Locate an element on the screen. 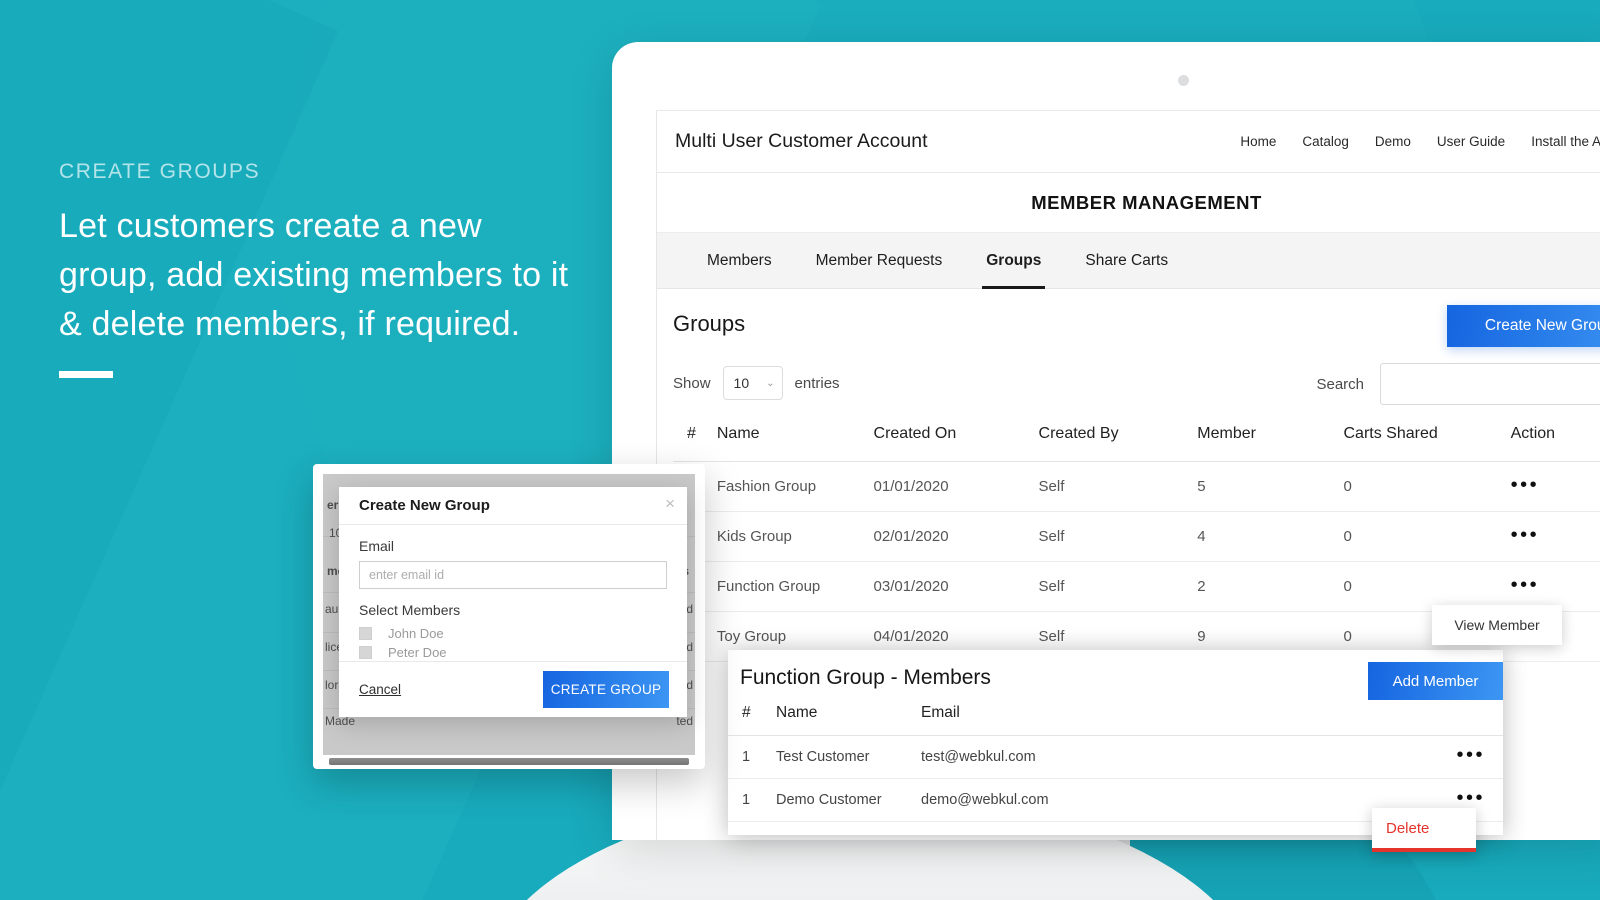 The height and width of the screenshot is (900, 1600). tab-members: Members is located at coordinates (739, 261).